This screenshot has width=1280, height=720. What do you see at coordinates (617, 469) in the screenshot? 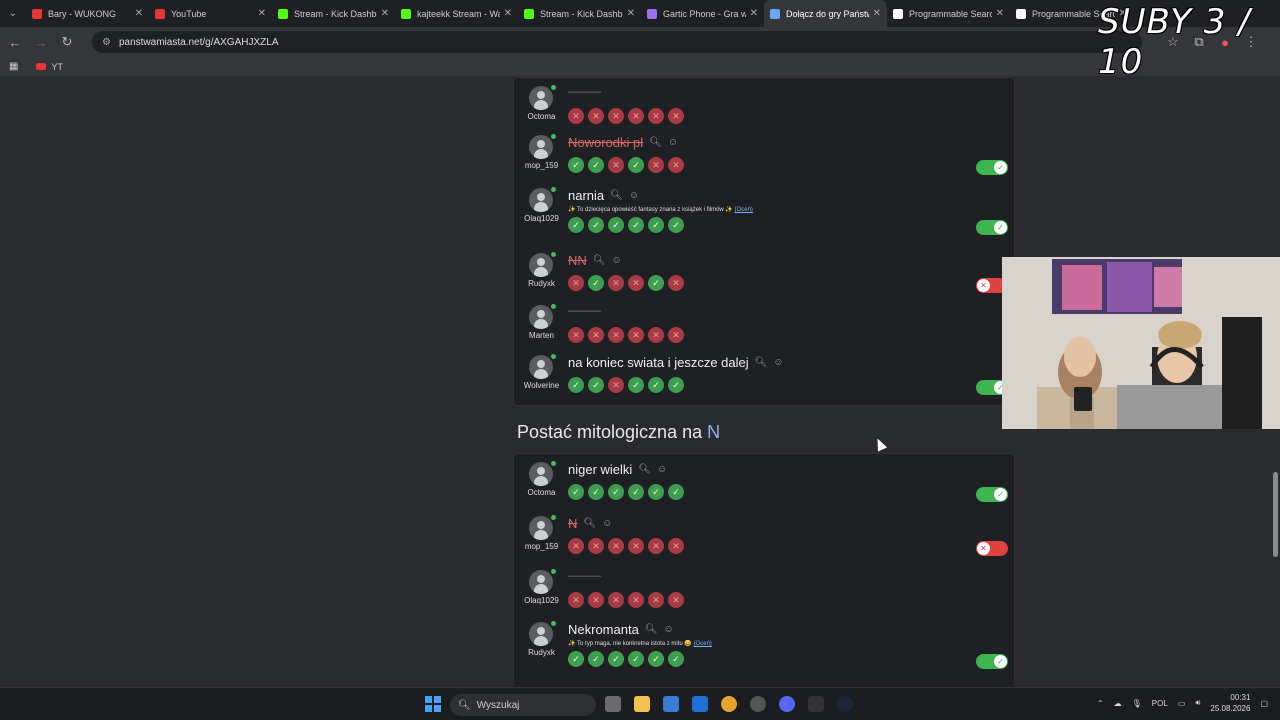
I see `answer: niger wielki 🔍︎ ☺` at bounding box center [617, 469].